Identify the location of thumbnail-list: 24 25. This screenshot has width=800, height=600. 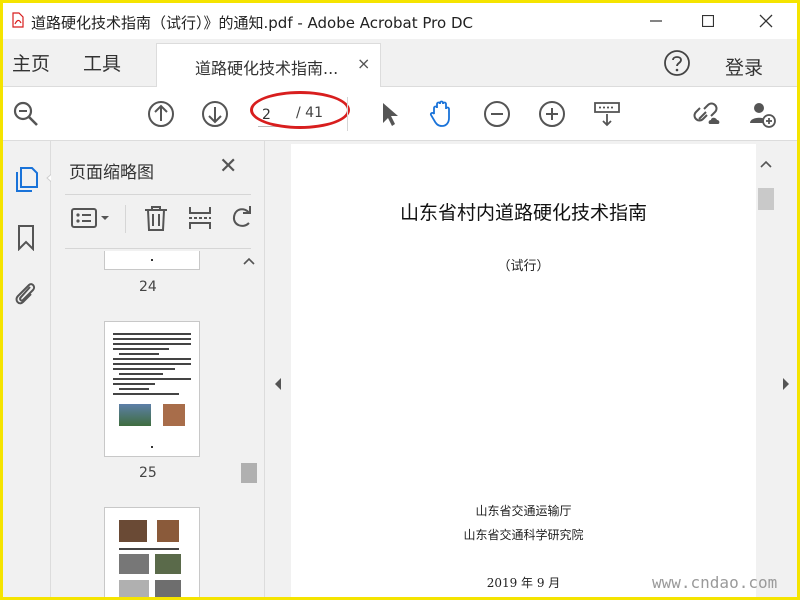
(145, 424).